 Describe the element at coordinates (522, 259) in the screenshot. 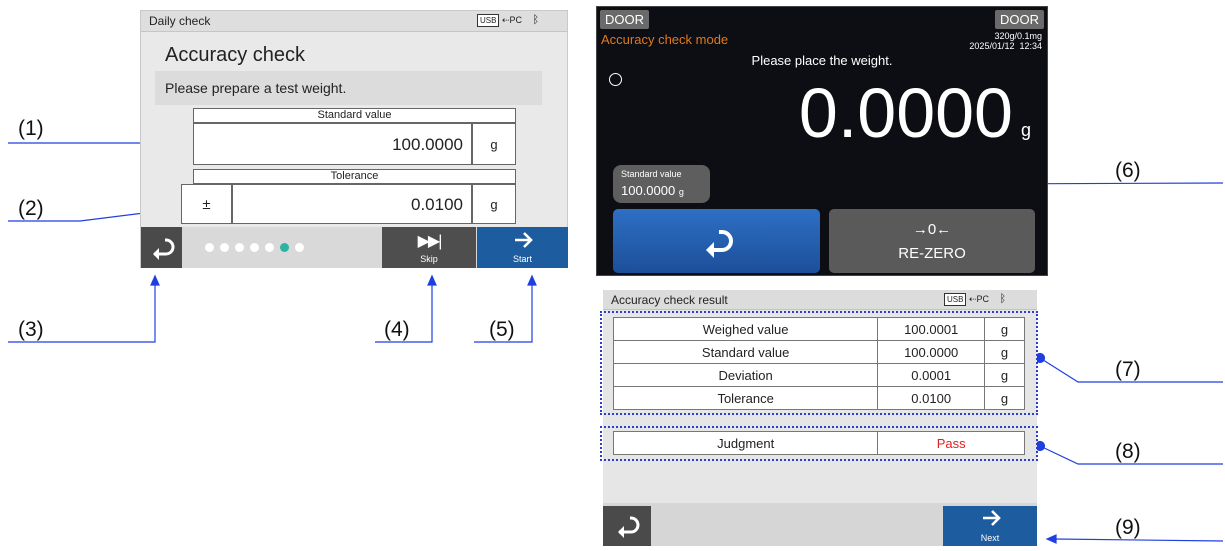

I see `start-label: Start` at that location.